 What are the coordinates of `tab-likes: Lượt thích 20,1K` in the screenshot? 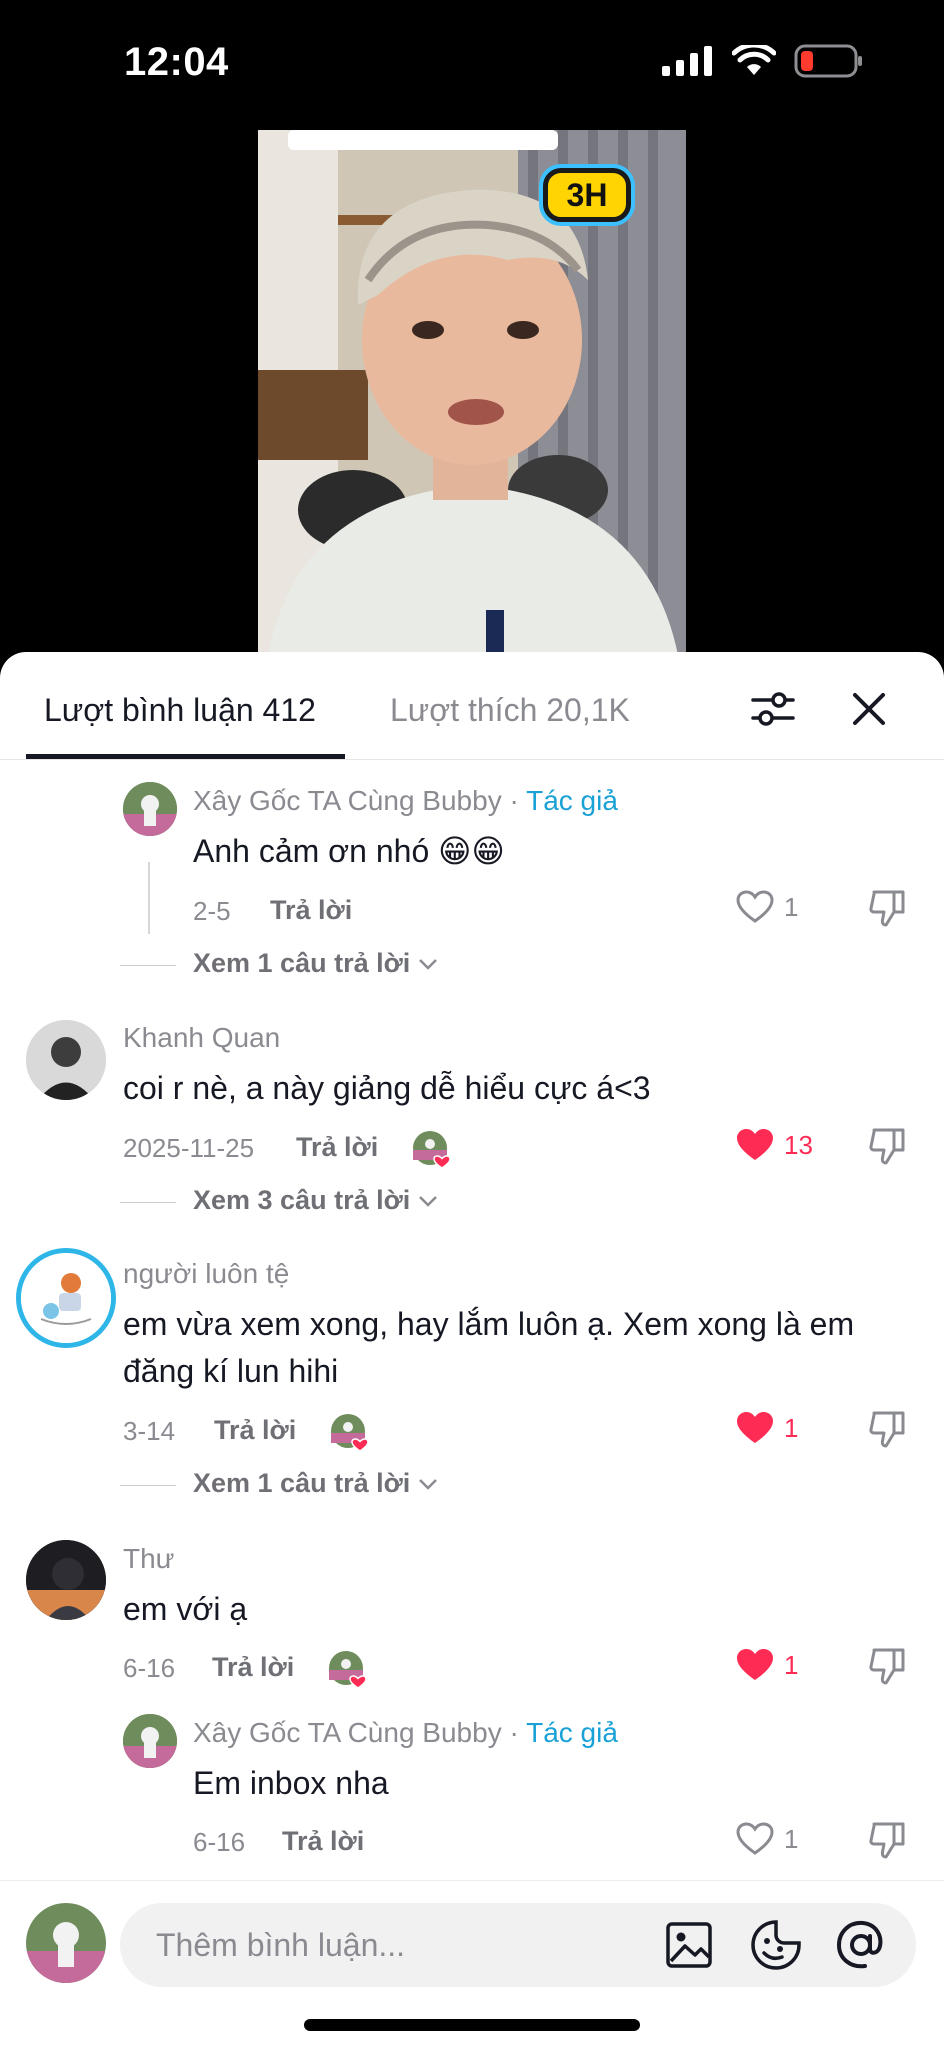 It's located at (510, 710).